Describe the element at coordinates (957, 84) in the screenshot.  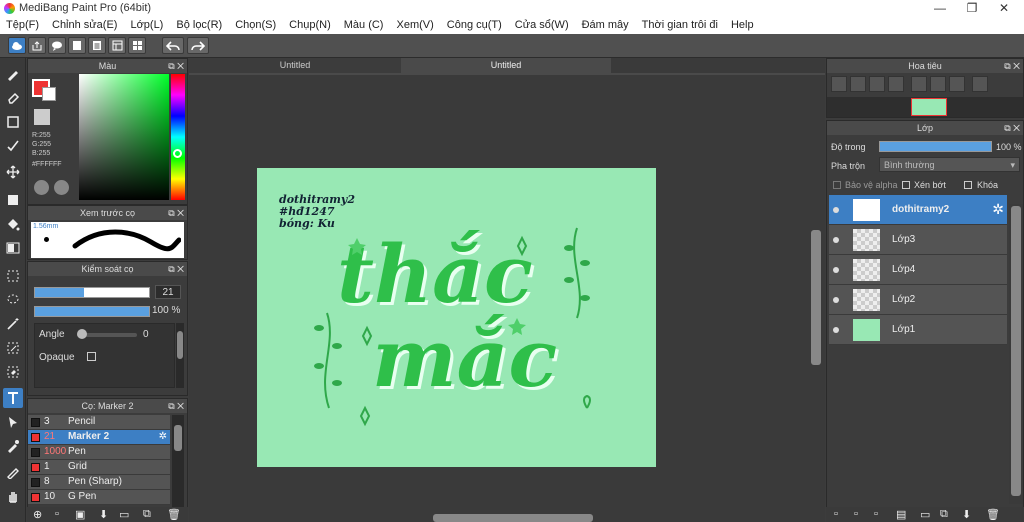
I see `rotate-right-icon` at that location.